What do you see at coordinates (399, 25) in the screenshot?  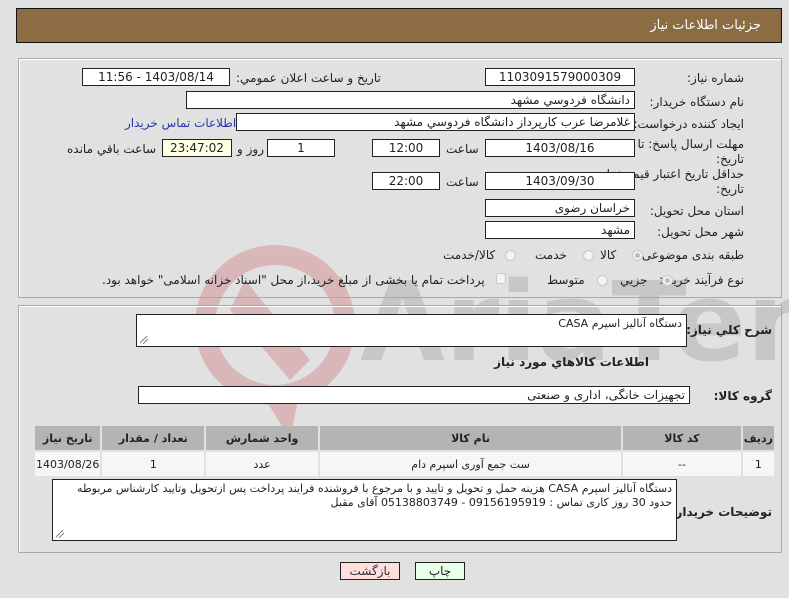 I see `page-header: جزئیات اطلاعات نیاز` at bounding box center [399, 25].